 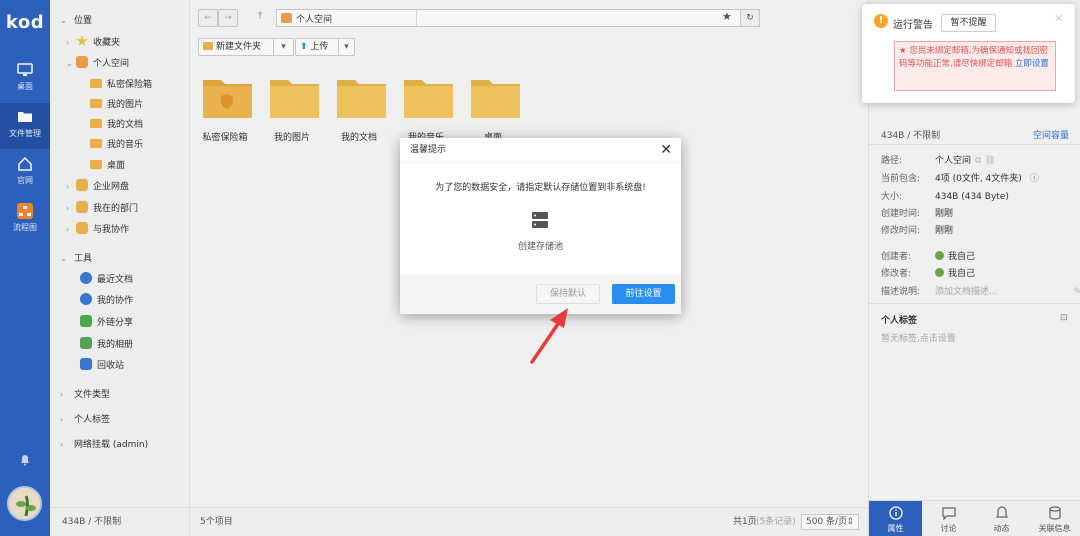 What do you see at coordinates (975, 66) in the screenshot?
I see `email-warning-box: ★ 您尚未绑定邮箱,为确保通知或找回密码等功能正常,请尽快绑定邮箱 立即设置` at bounding box center [975, 66].